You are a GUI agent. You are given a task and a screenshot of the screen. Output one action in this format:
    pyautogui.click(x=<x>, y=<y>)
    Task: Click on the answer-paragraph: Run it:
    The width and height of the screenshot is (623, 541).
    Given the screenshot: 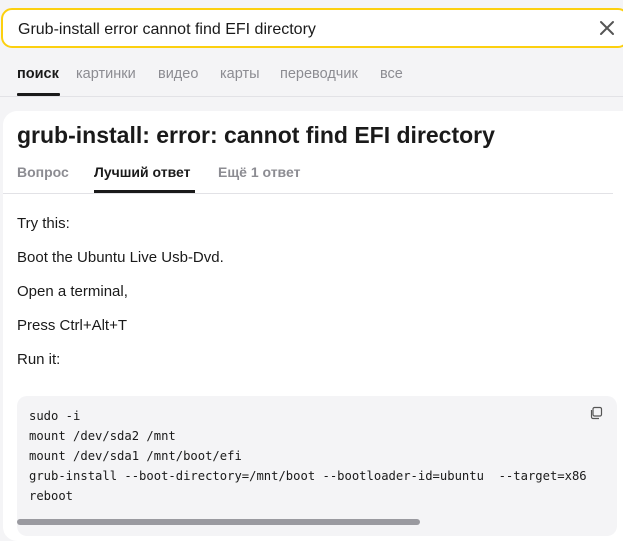 What is the action you would take?
    pyautogui.click(x=39, y=359)
    